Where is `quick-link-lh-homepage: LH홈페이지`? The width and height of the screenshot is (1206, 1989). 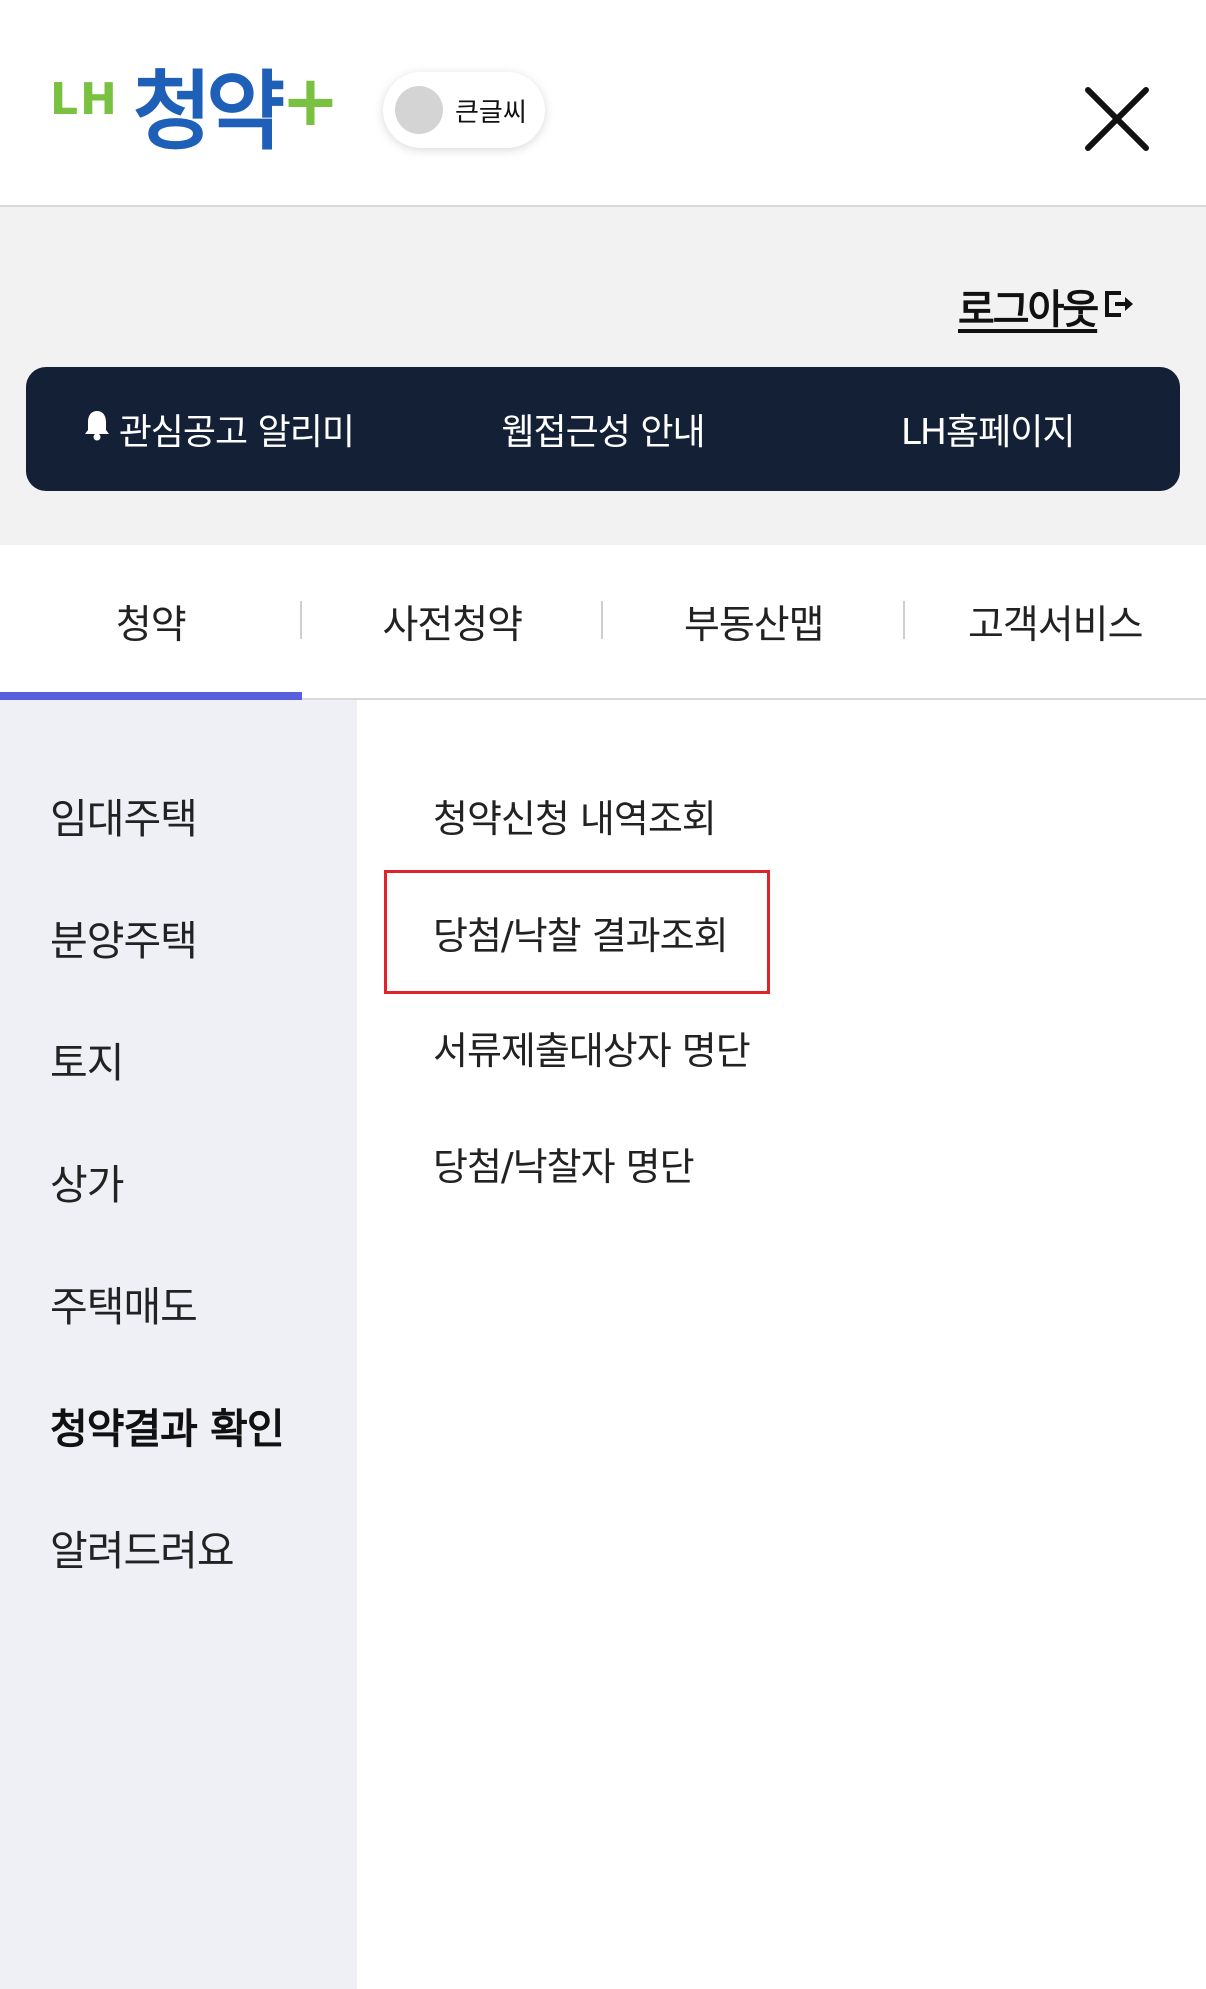 quick-link-lh-homepage: LH홈페이지 is located at coordinates (987, 429).